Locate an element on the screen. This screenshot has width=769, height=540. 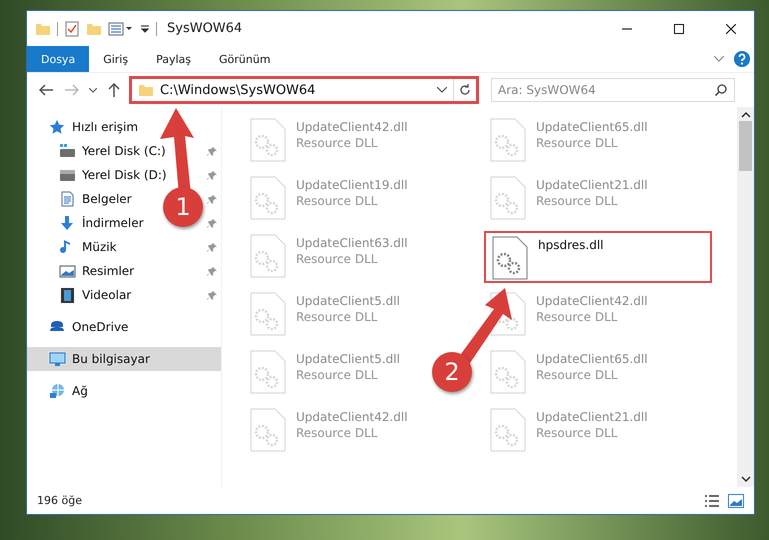
back-arrow-icon is located at coordinates (46, 90).